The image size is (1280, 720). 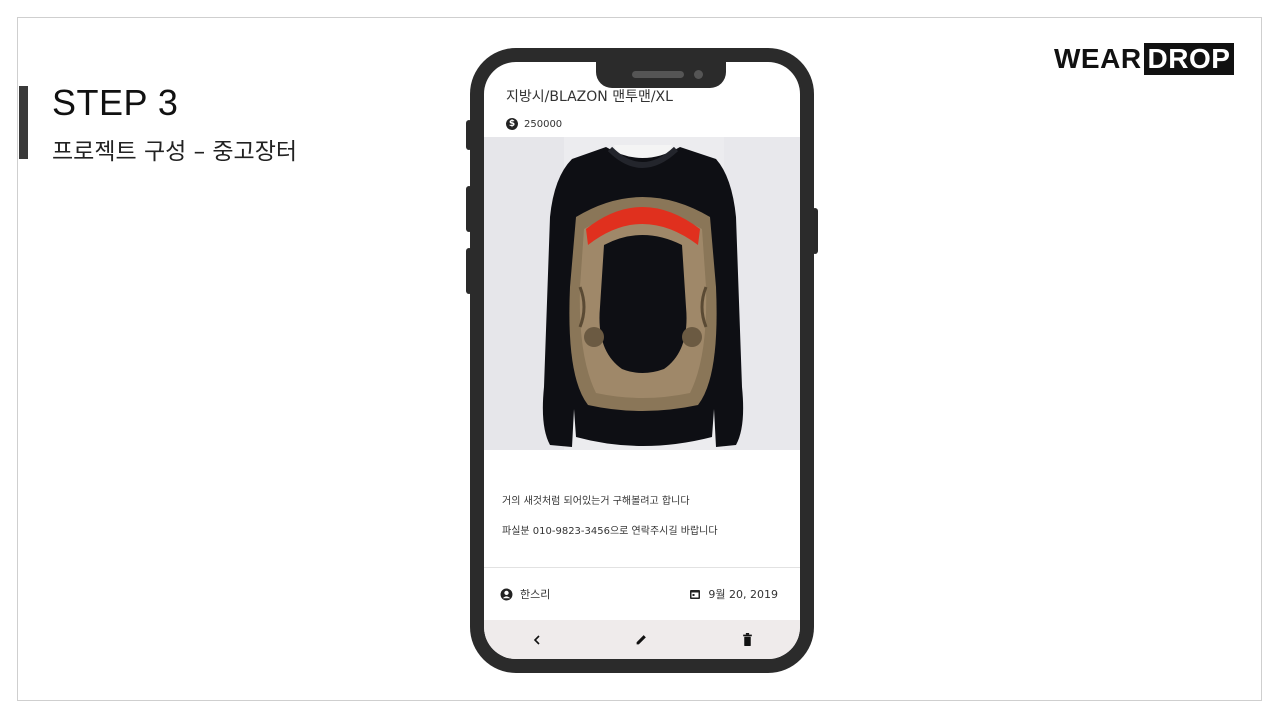 What do you see at coordinates (23, 122) in the screenshot?
I see `step-accent-bar` at bounding box center [23, 122].